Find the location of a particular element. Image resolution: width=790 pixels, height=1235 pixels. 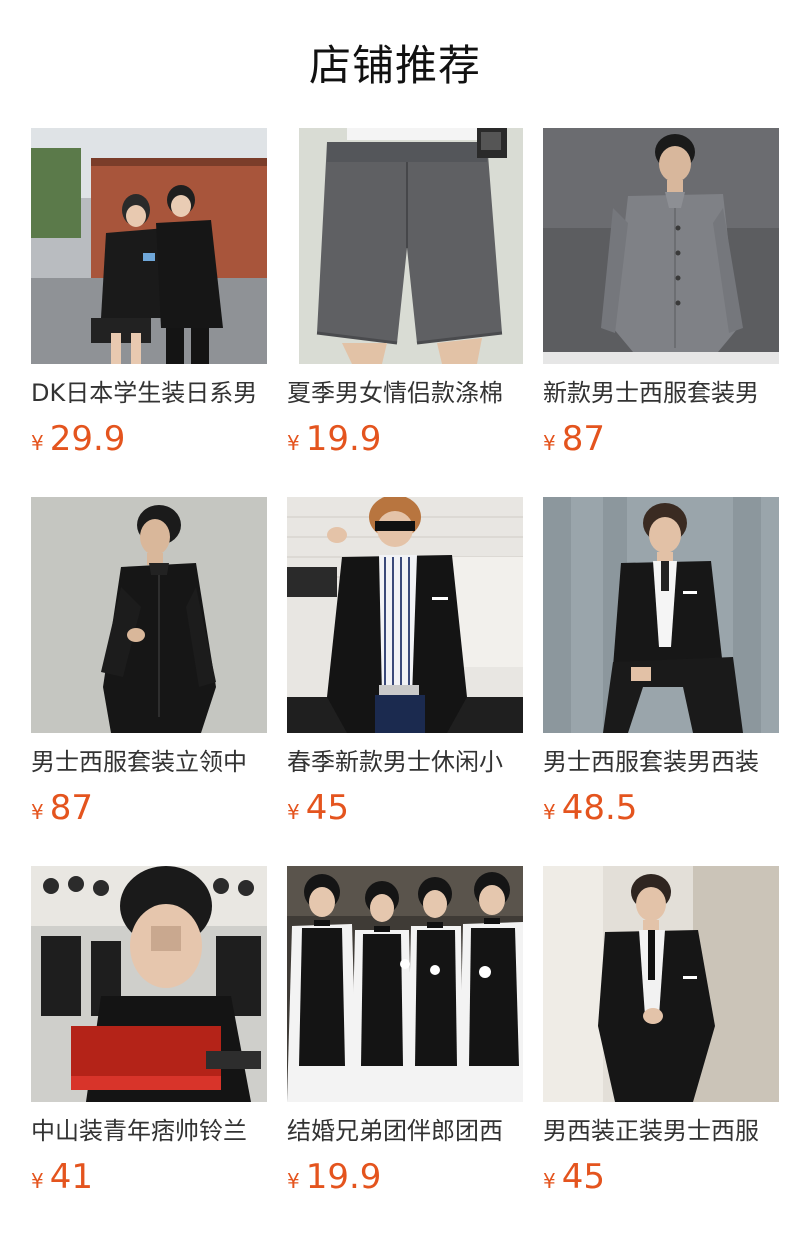

product-card: 男西装正装男士西服 ¥45 is located at coordinates (661, 1050).